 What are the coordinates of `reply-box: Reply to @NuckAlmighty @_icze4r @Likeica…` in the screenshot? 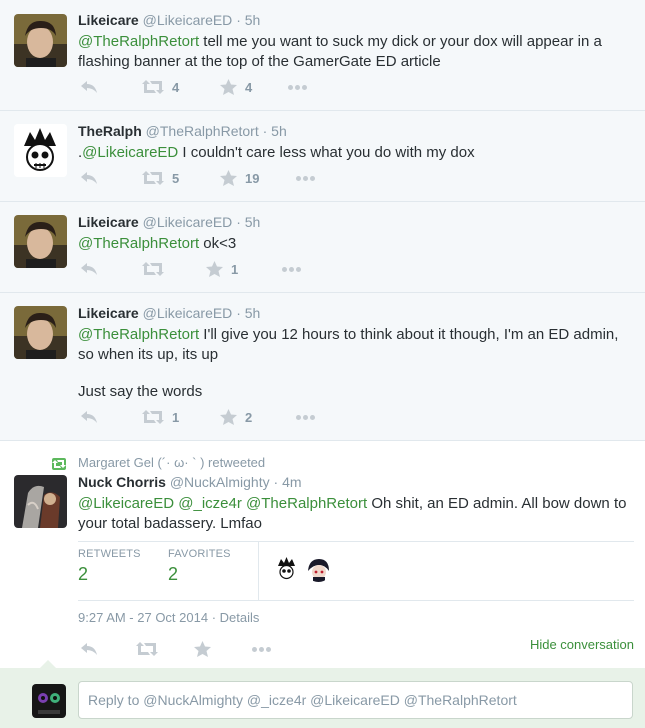 It's located at (322, 694).